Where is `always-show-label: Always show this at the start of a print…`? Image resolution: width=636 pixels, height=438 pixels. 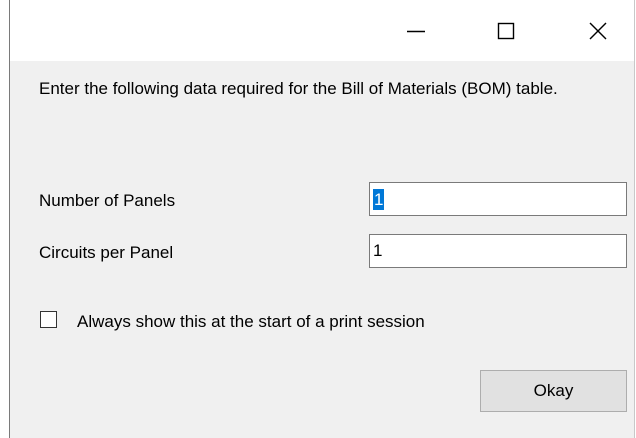 always-show-label: Always show this at the start of a print… is located at coordinates (251, 321).